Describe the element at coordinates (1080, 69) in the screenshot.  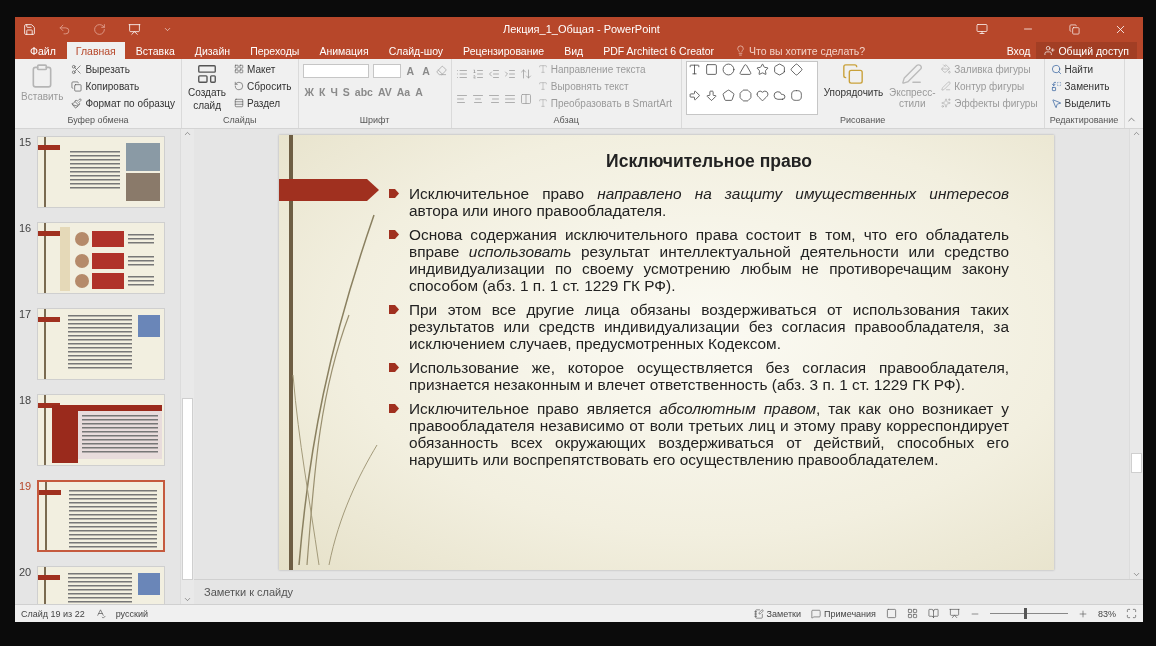
I see `ribbon-command: Найти` at that location.